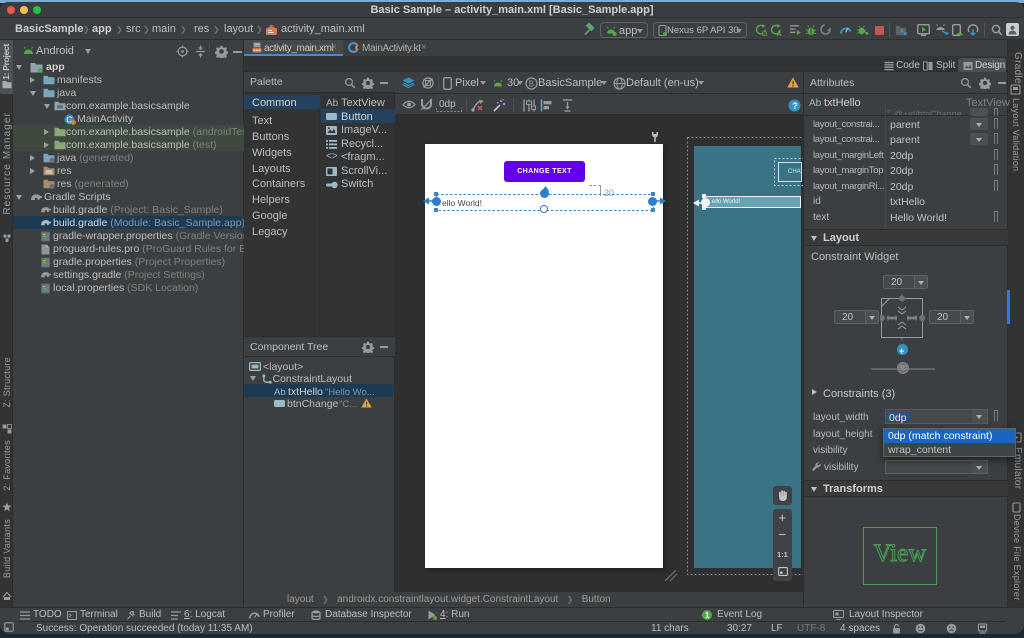  Describe the element at coordinates (779, 32) in the screenshot. I see `svg-text: A` at that location.